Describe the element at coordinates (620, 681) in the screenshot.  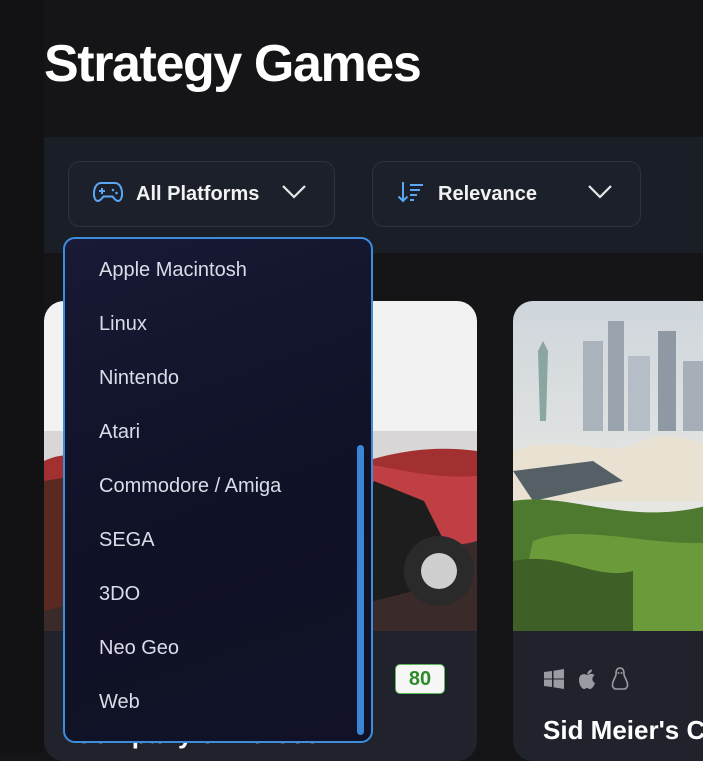
I see `linux-icon` at that location.